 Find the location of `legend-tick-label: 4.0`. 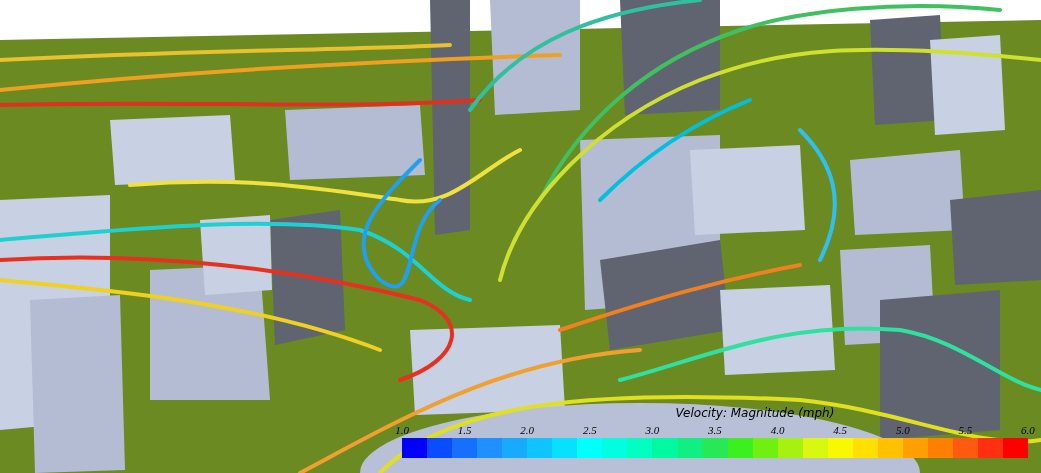

legend-tick-label: 4.0 is located at coordinates (777, 430).